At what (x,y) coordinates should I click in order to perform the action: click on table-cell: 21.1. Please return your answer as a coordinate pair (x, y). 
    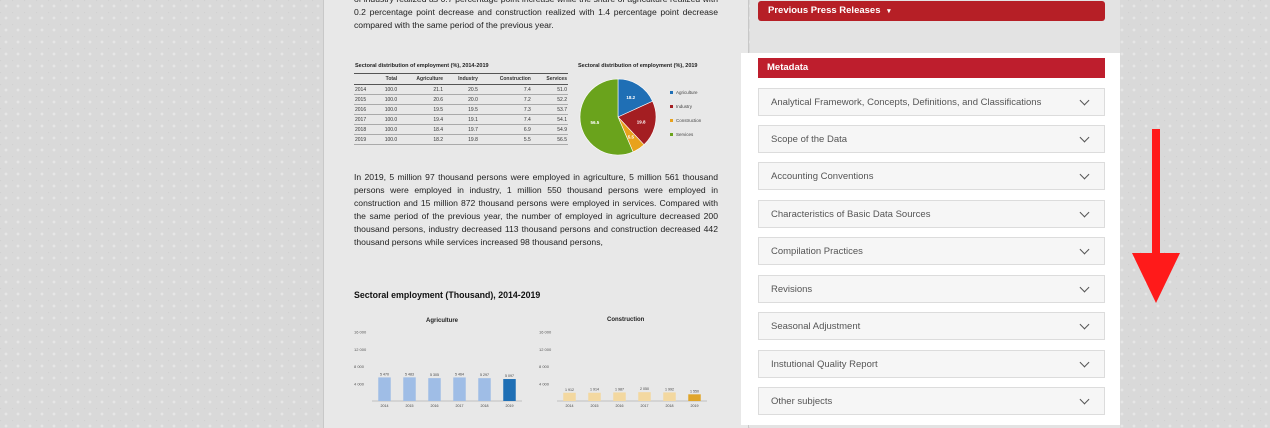
    Looking at the image, I should click on (421, 89).